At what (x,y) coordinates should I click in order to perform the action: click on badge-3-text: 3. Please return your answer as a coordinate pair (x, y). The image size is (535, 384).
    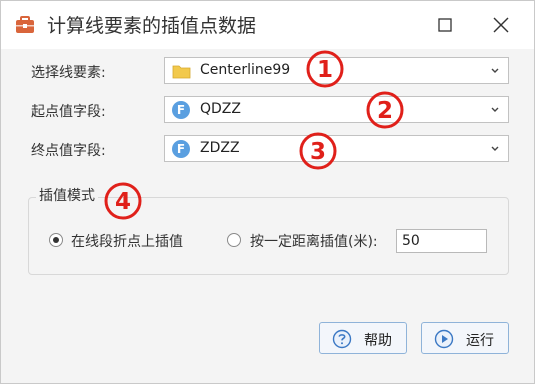
    Looking at the image, I should click on (318, 152).